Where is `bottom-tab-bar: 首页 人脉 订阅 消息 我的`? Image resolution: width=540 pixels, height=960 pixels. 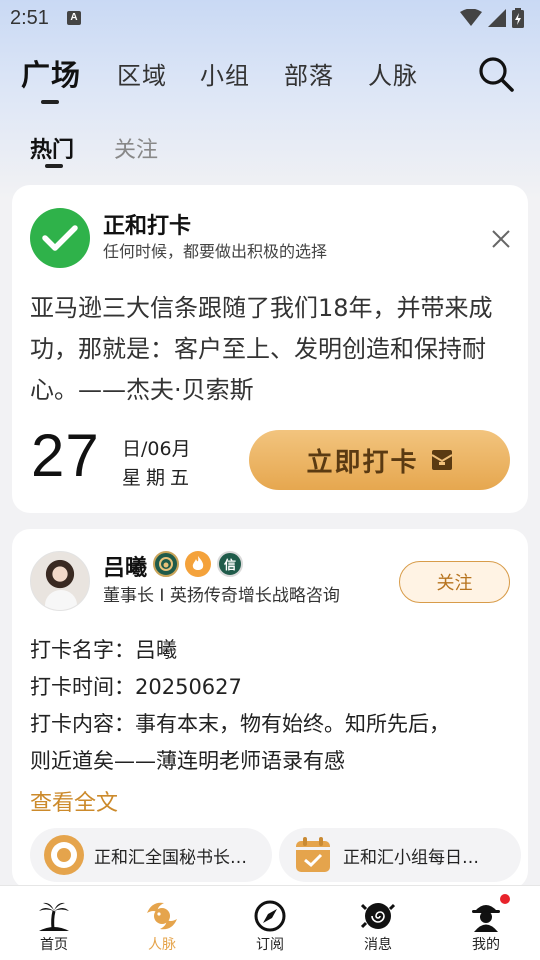
bottom-tab-bar: 首页 人脉 订阅 消息 我的 is located at coordinates (270, 922).